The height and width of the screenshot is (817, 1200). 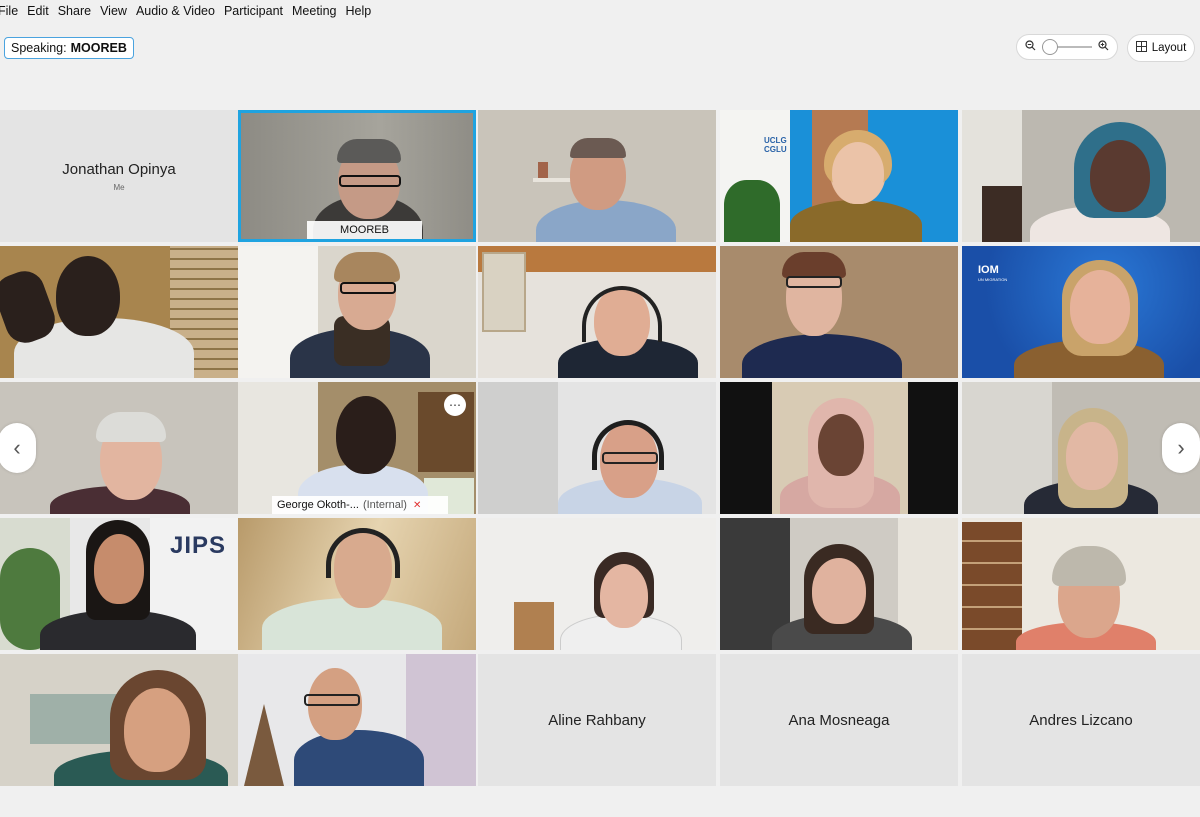 I want to click on speaking-indicator: Speaking: MOOREB, so click(x=69, y=48).